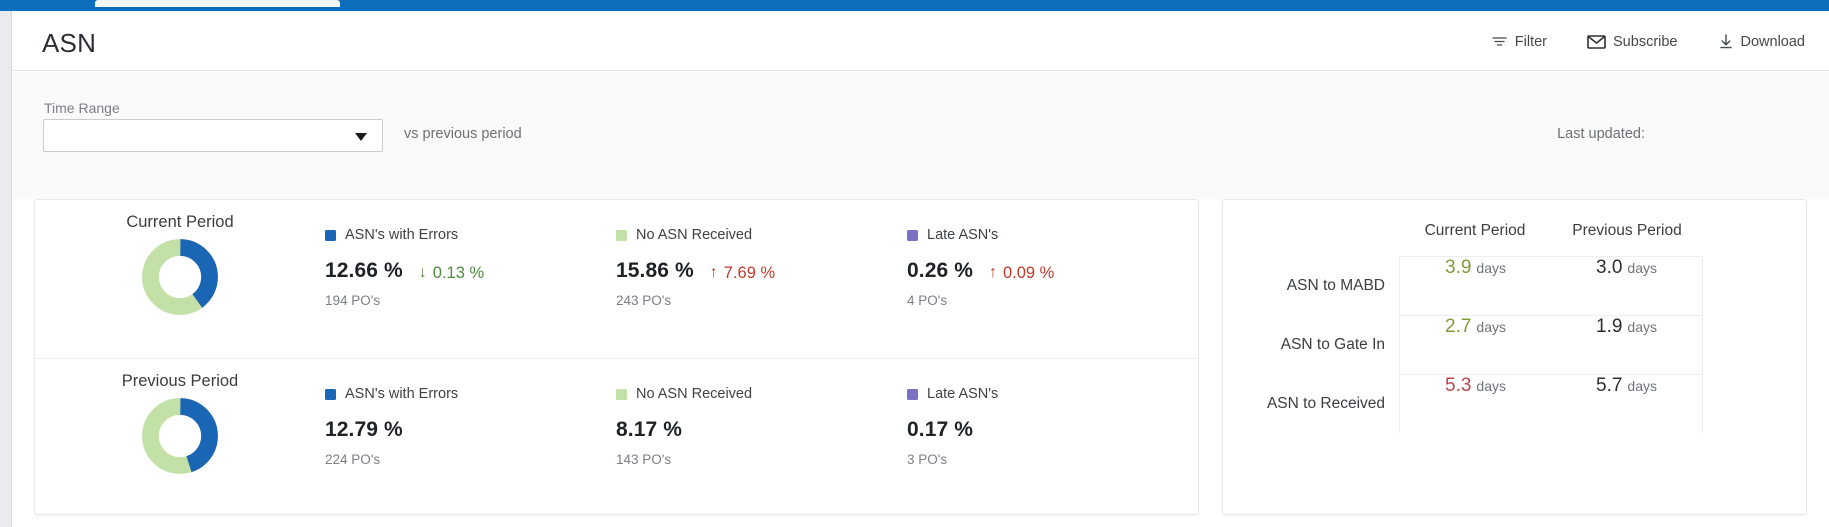  I want to click on metric-value-row: 15.86 % ↑ 7.69 %, so click(761, 271).